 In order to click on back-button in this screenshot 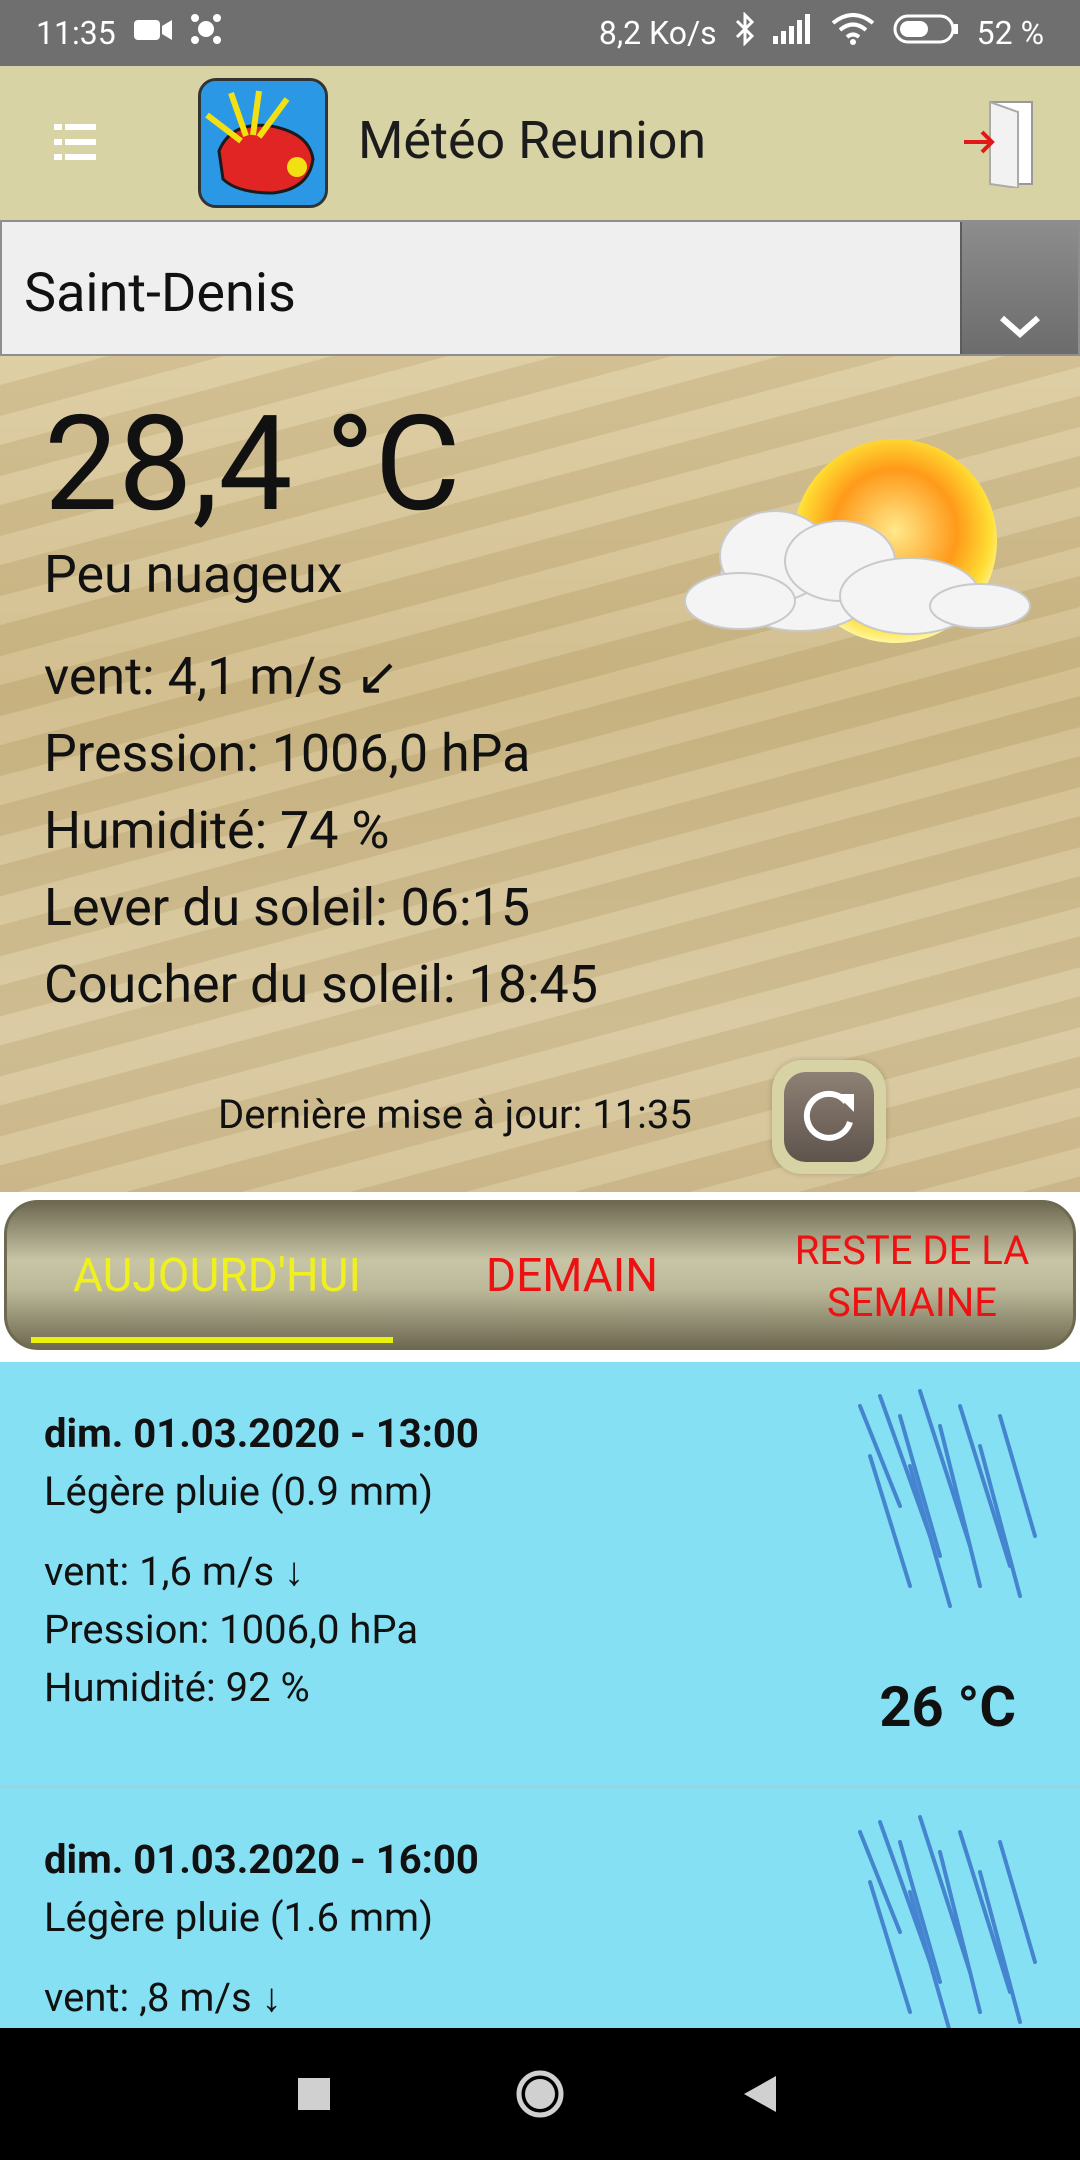, I will do `click(760, 2096)`.